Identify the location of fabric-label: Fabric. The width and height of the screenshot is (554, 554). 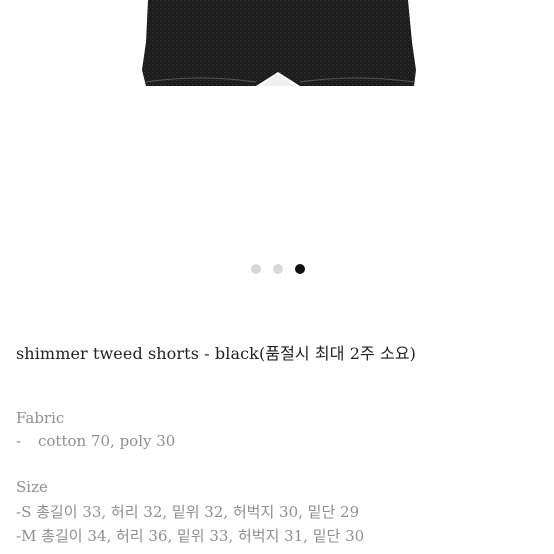
(40, 418).